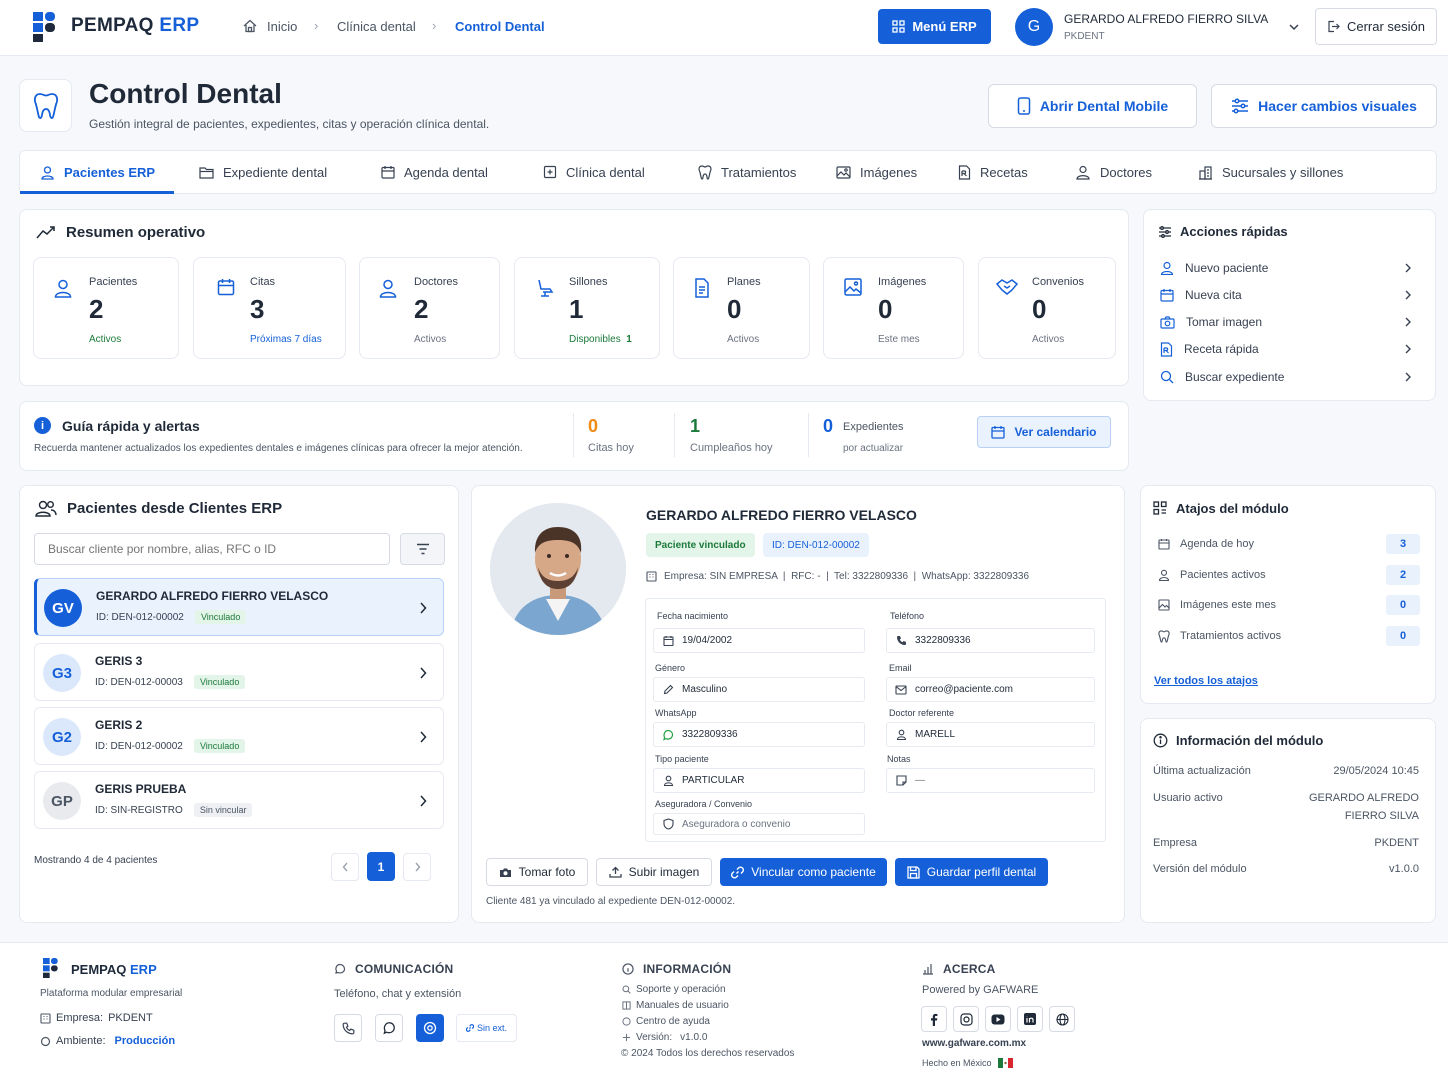 This screenshot has width=1448, height=1086. What do you see at coordinates (429, 308) in the screenshot?
I see `stat-card-doctores: Doctores 2 Activos` at bounding box center [429, 308].